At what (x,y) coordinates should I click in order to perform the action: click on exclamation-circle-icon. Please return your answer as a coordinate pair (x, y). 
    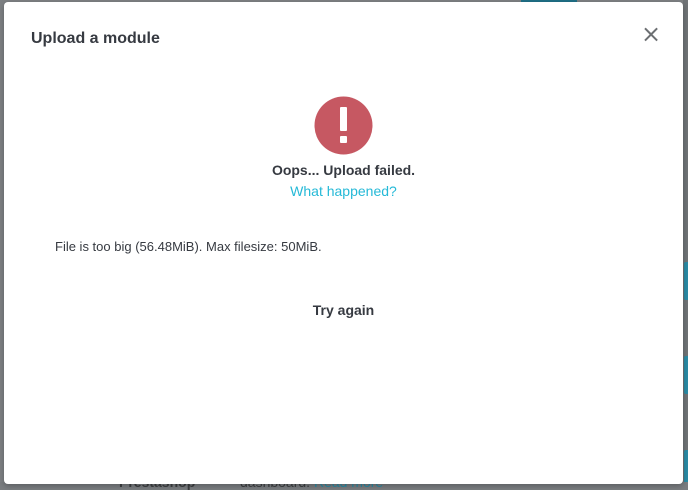
    Looking at the image, I should click on (343, 125).